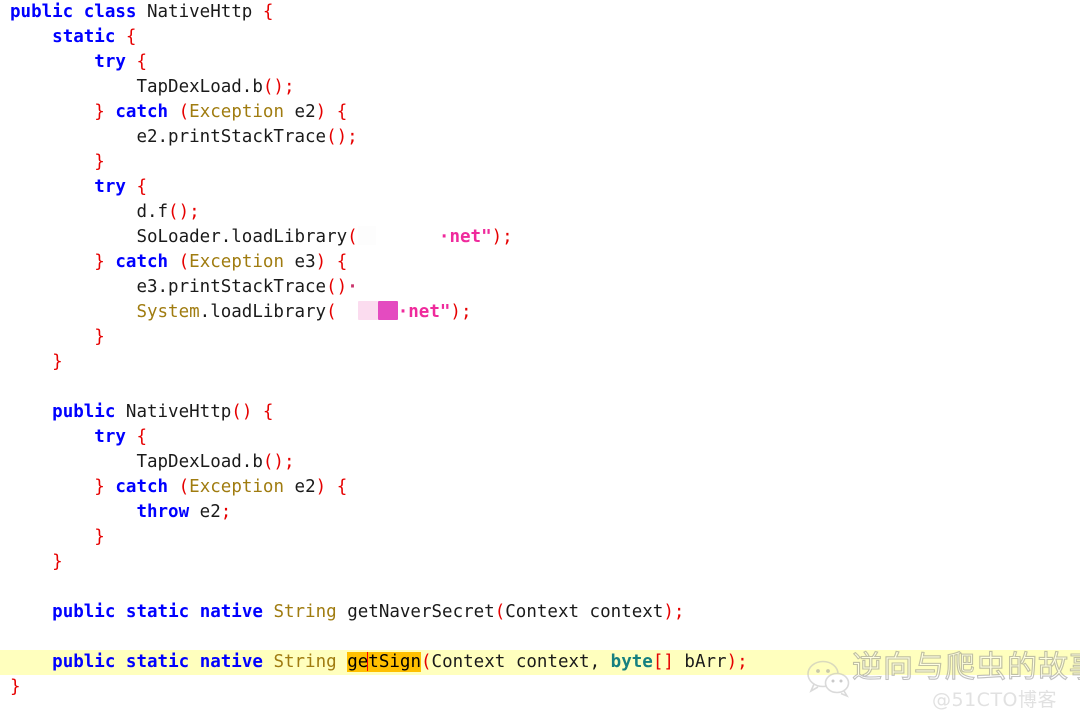  I want to click on code-token-plain: NativeHttp, so click(199, 12).